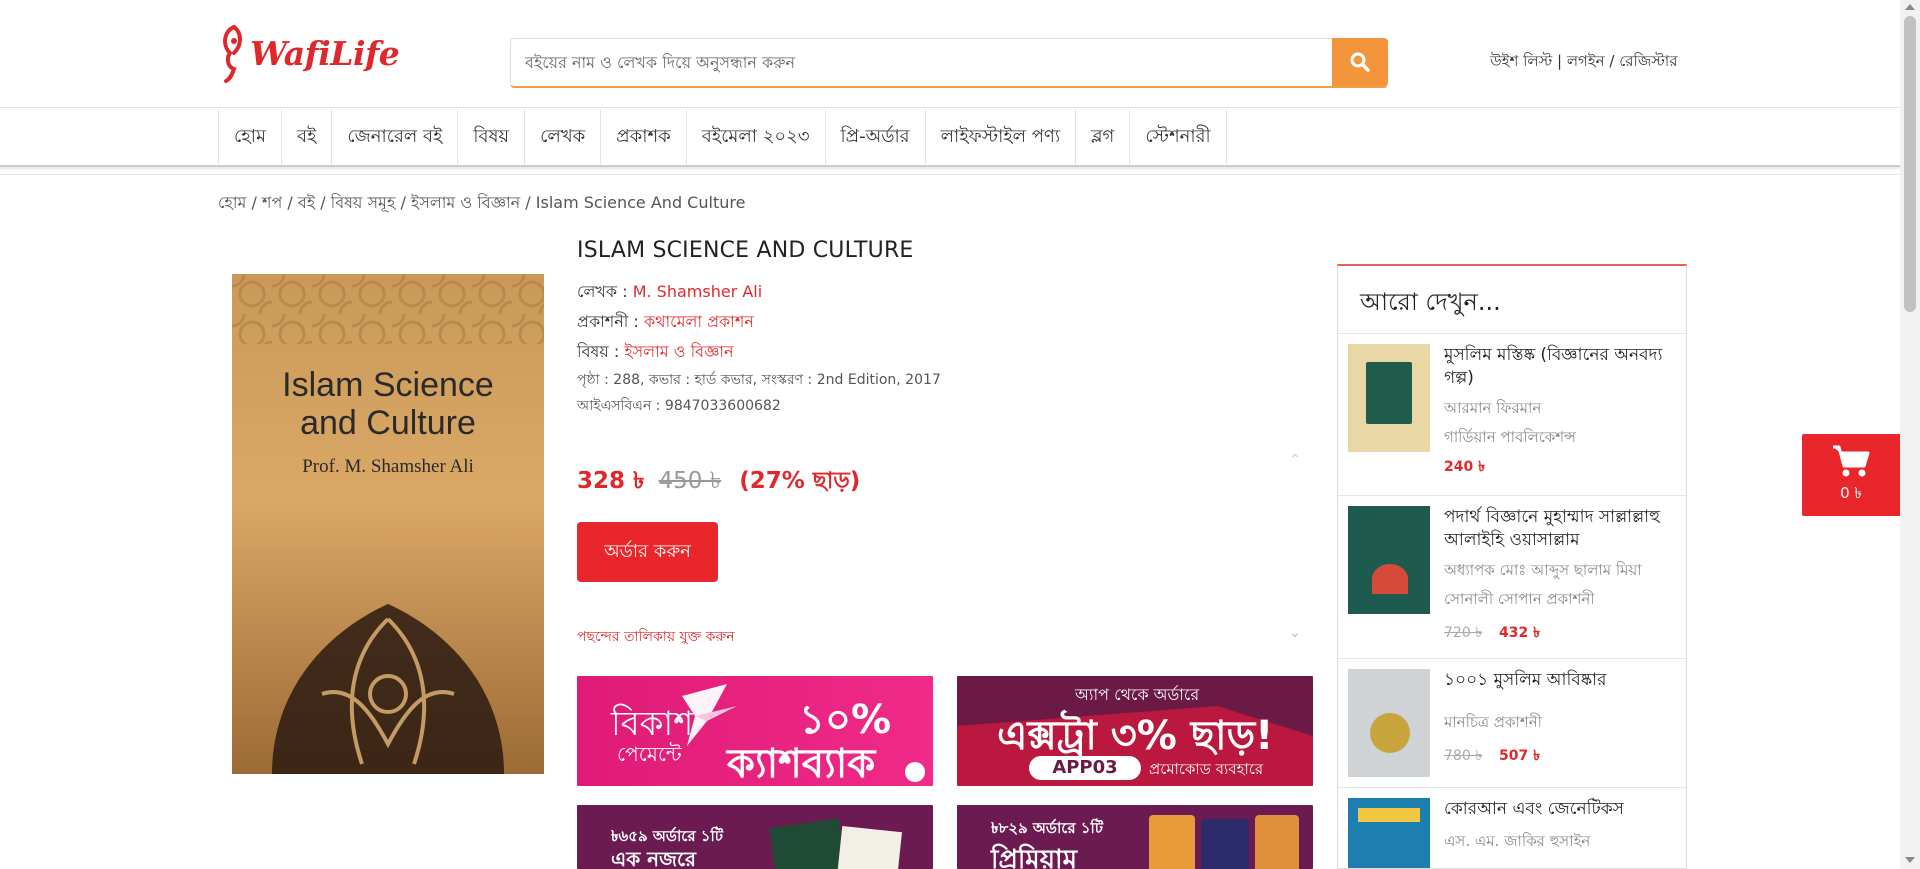 The width and height of the screenshot is (1920, 869). What do you see at coordinates (1648, 61) in the screenshot?
I see `register-link: রেজিস্টার` at bounding box center [1648, 61].